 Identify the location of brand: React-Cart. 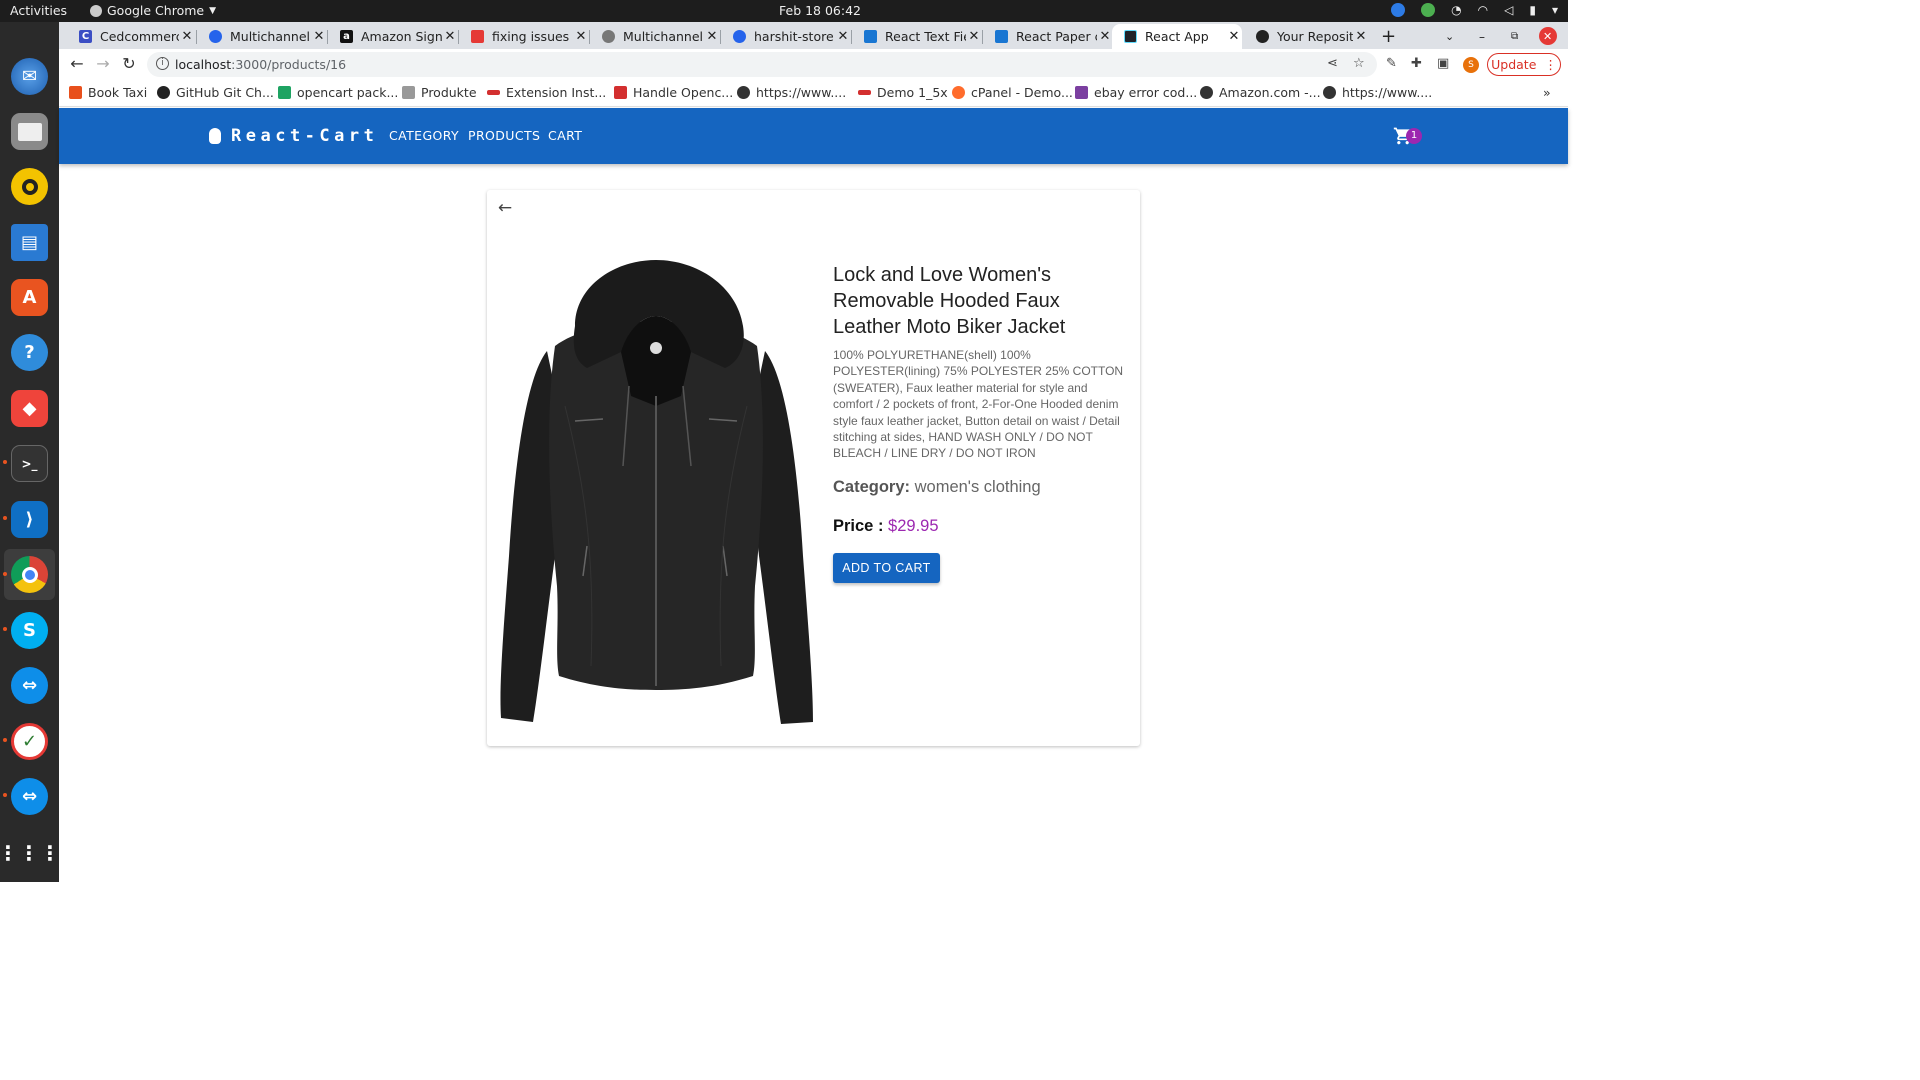
(293, 136).